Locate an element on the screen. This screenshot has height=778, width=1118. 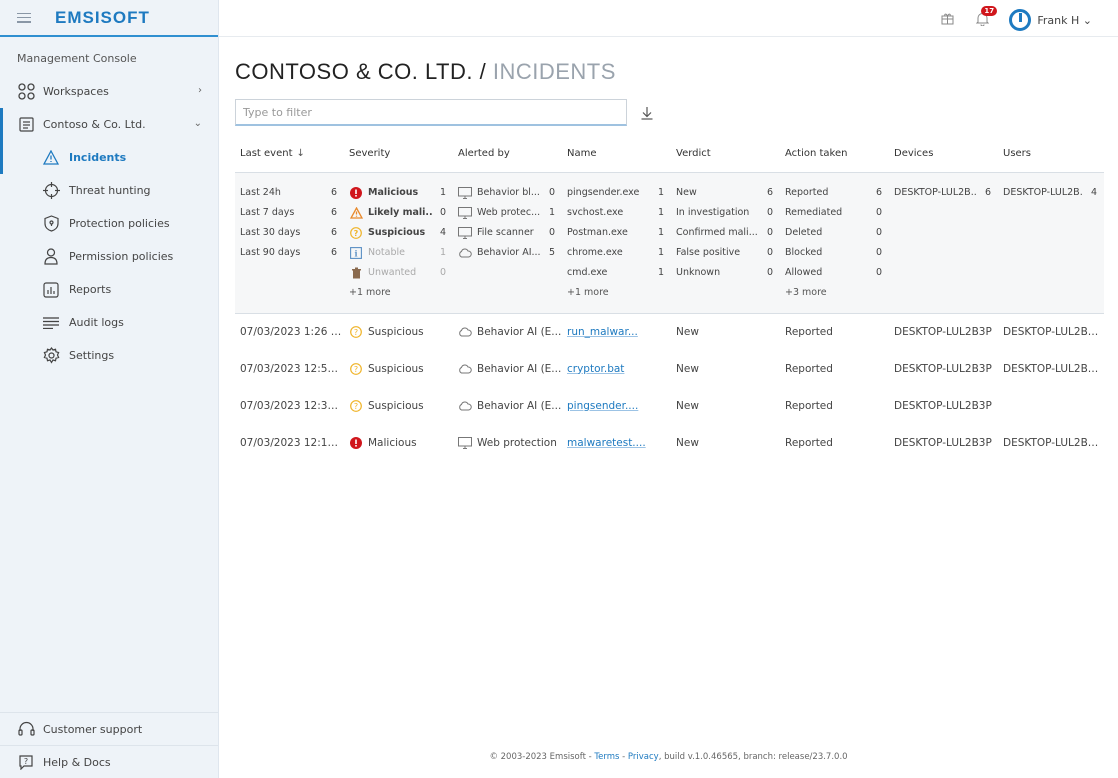
company-icon is located at coordinates (26, 125).